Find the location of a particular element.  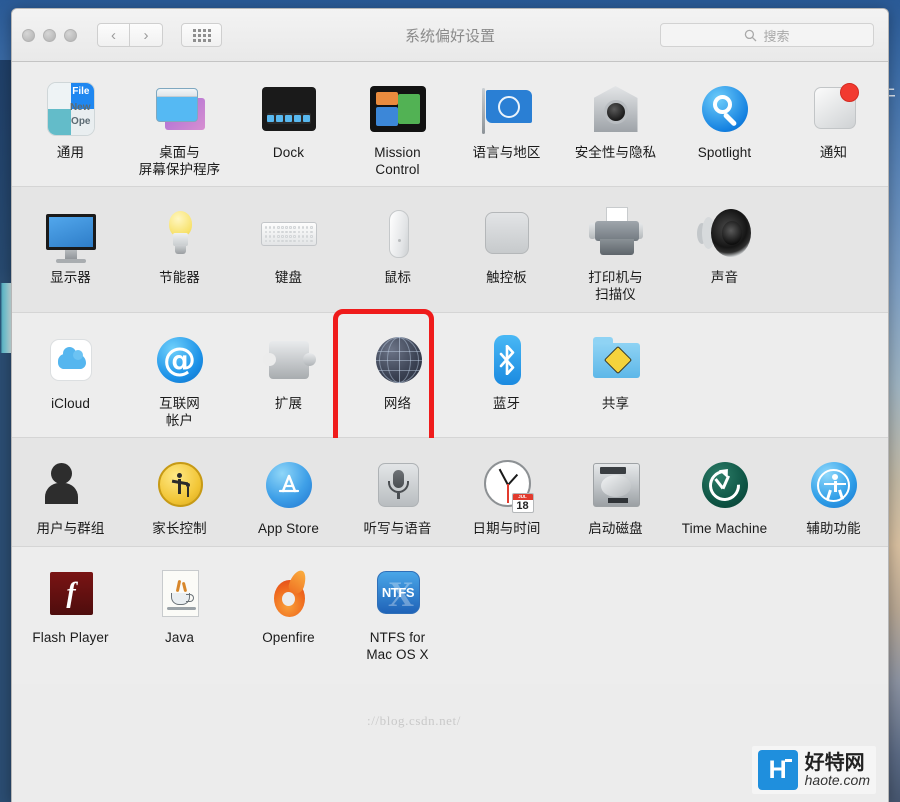

pref-item-startup-disk: 启动磁盘 is located at coordinates (615, 495).